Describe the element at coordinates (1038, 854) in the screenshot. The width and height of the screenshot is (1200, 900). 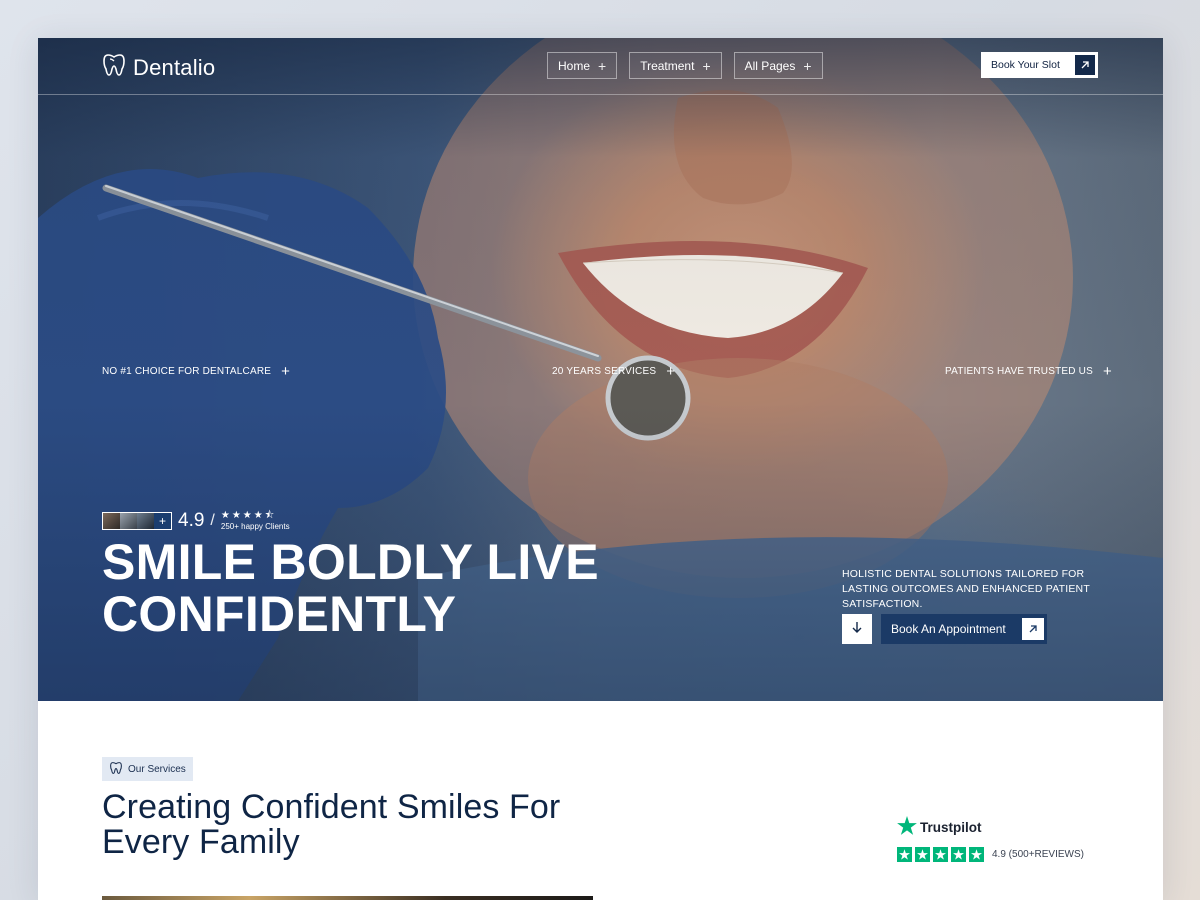
I see `trustpilot-reviews-text: 4.9 (500+REVIEWS)` at that location.